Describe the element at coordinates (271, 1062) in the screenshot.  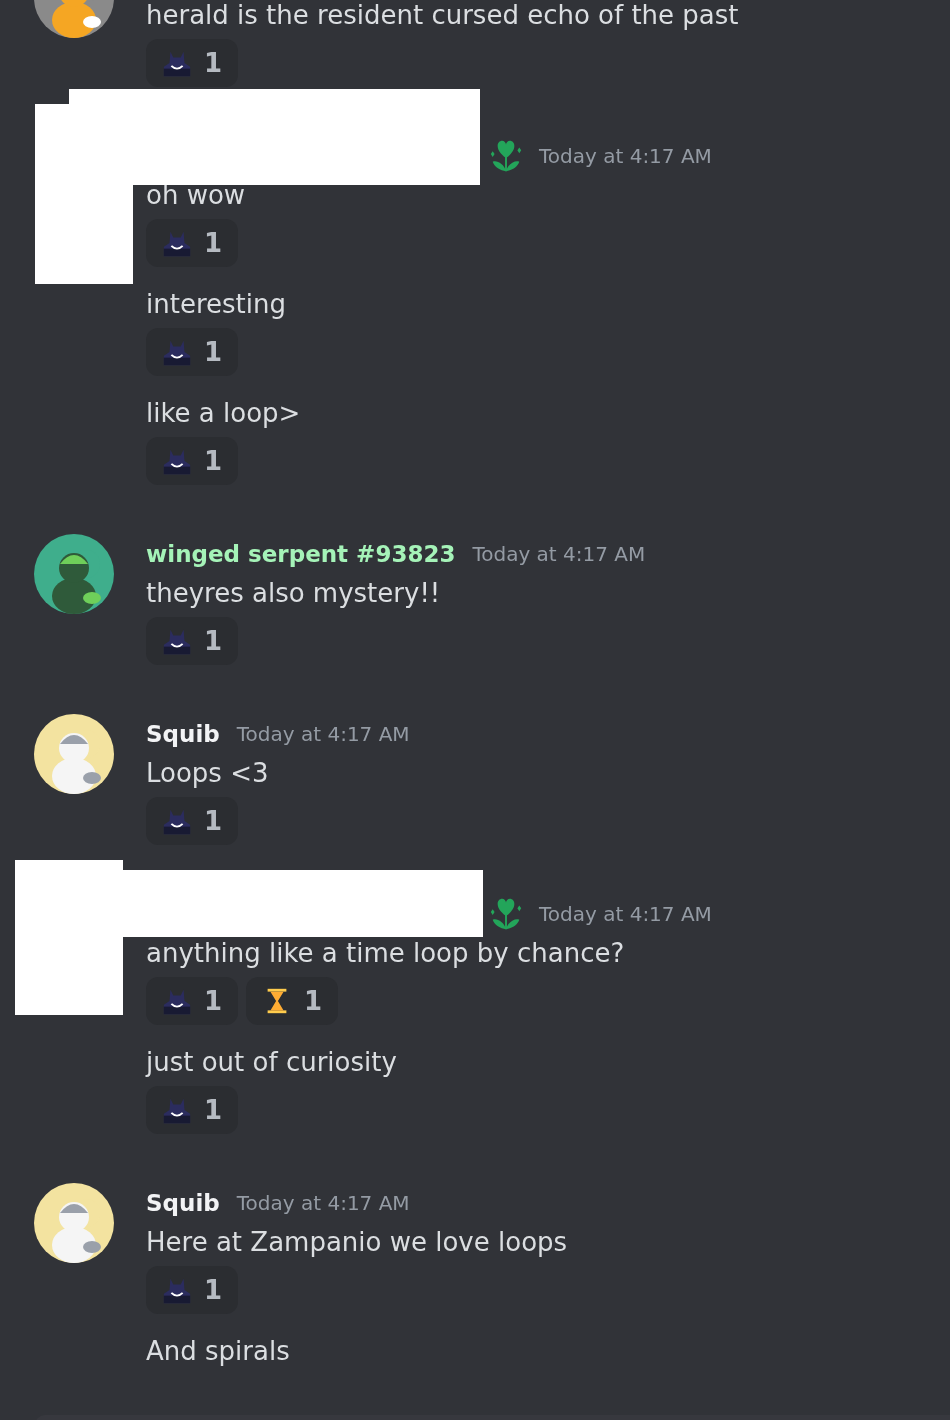
I see `message-text: just out of curiosity` at that location.